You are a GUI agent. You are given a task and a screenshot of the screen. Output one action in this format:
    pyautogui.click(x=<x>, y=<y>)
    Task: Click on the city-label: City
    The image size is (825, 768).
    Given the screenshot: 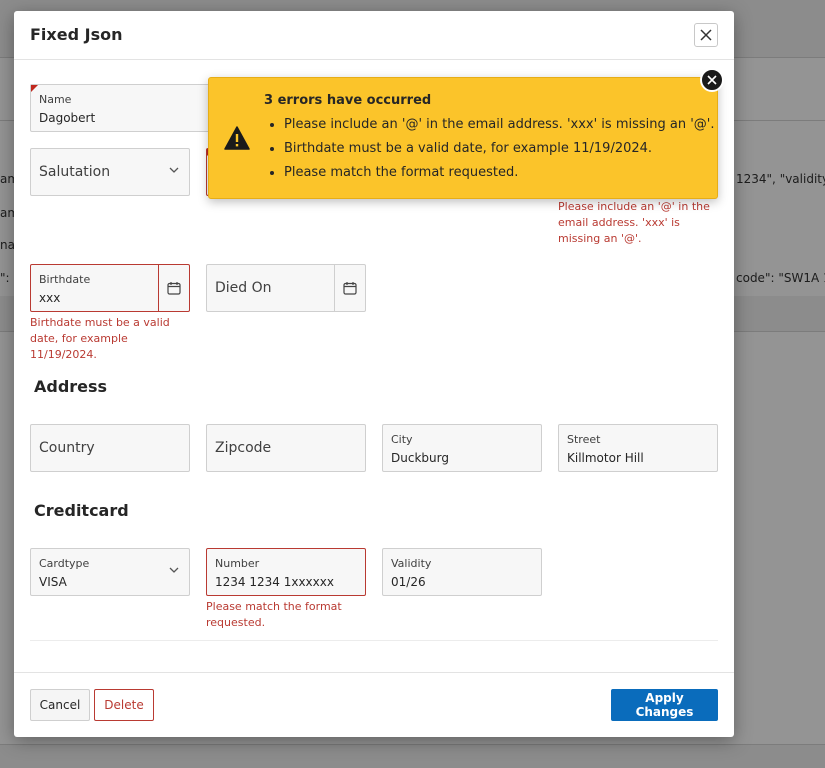 What is the action you would take?
    pyautogui.click(x=402, y=439)
    